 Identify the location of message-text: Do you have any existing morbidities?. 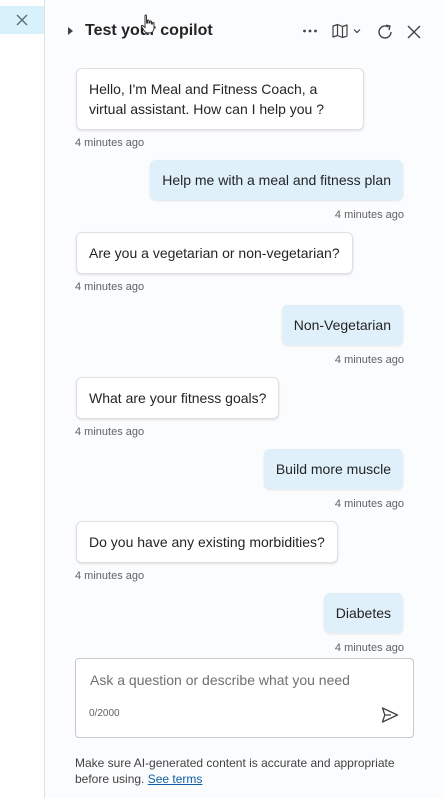
(207, 542).